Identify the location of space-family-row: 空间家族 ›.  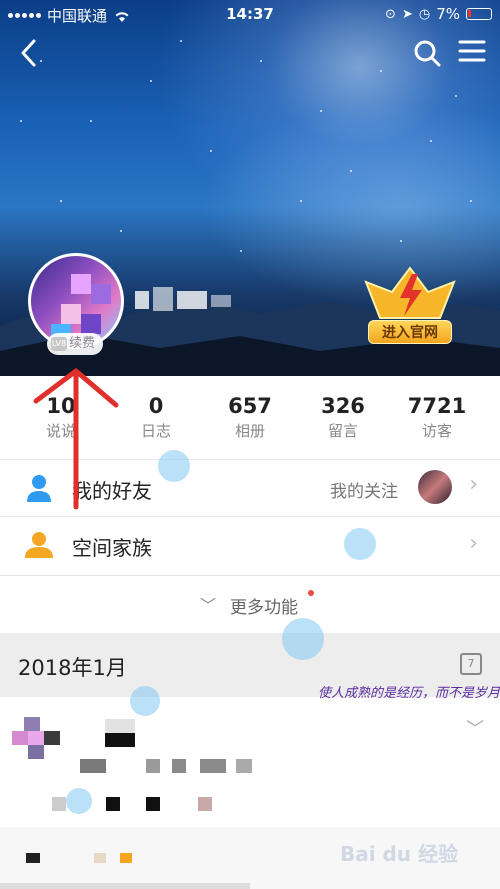
(250, 546).